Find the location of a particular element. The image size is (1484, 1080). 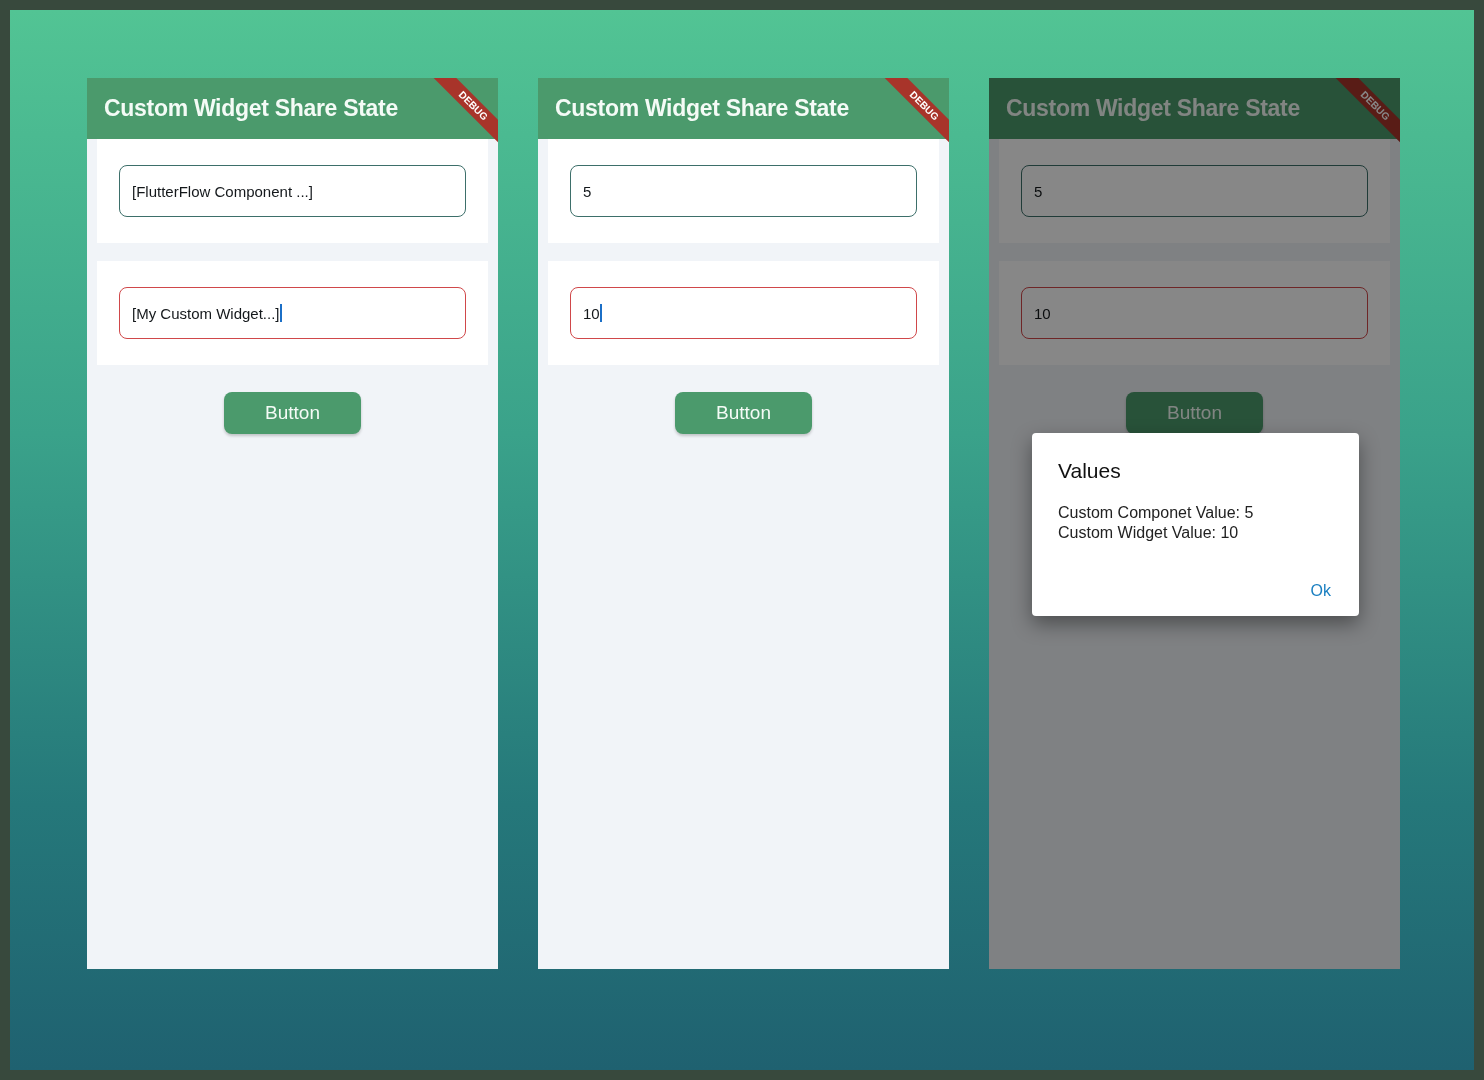

dialog-text: Custom Widget Value: 10 is located at coordinates (1149, 533).